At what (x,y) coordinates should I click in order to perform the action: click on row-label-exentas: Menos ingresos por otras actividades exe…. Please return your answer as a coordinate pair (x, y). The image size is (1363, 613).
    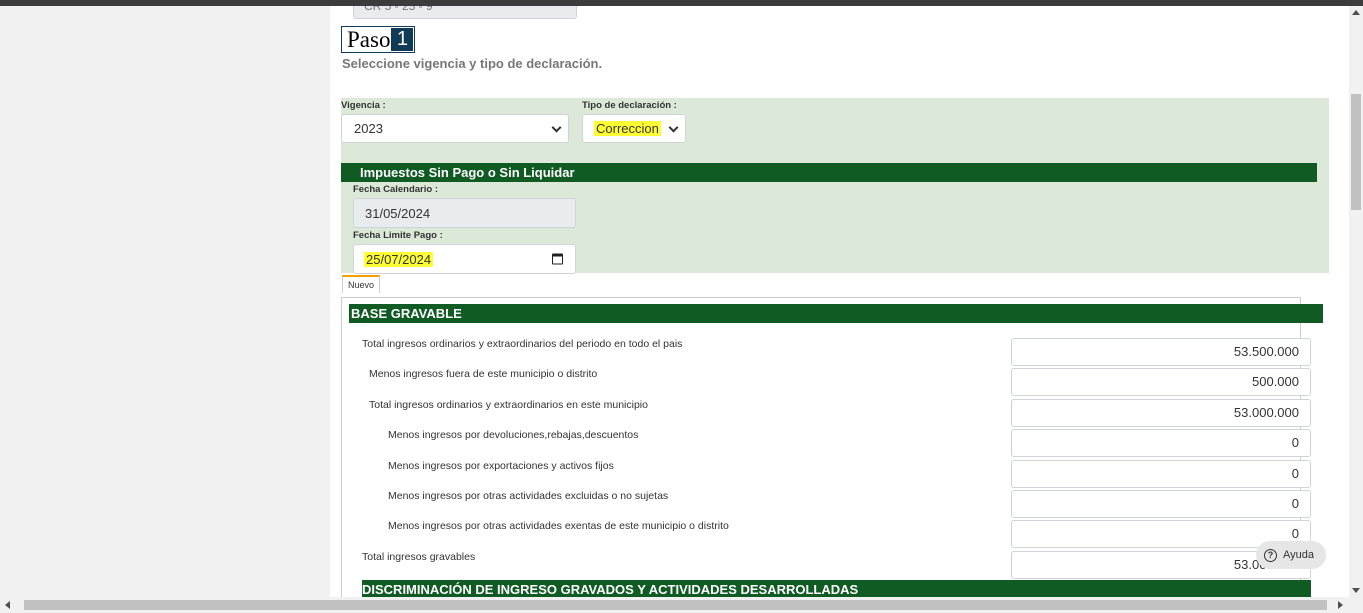
    Looking at the image, I should click on (558, 526).